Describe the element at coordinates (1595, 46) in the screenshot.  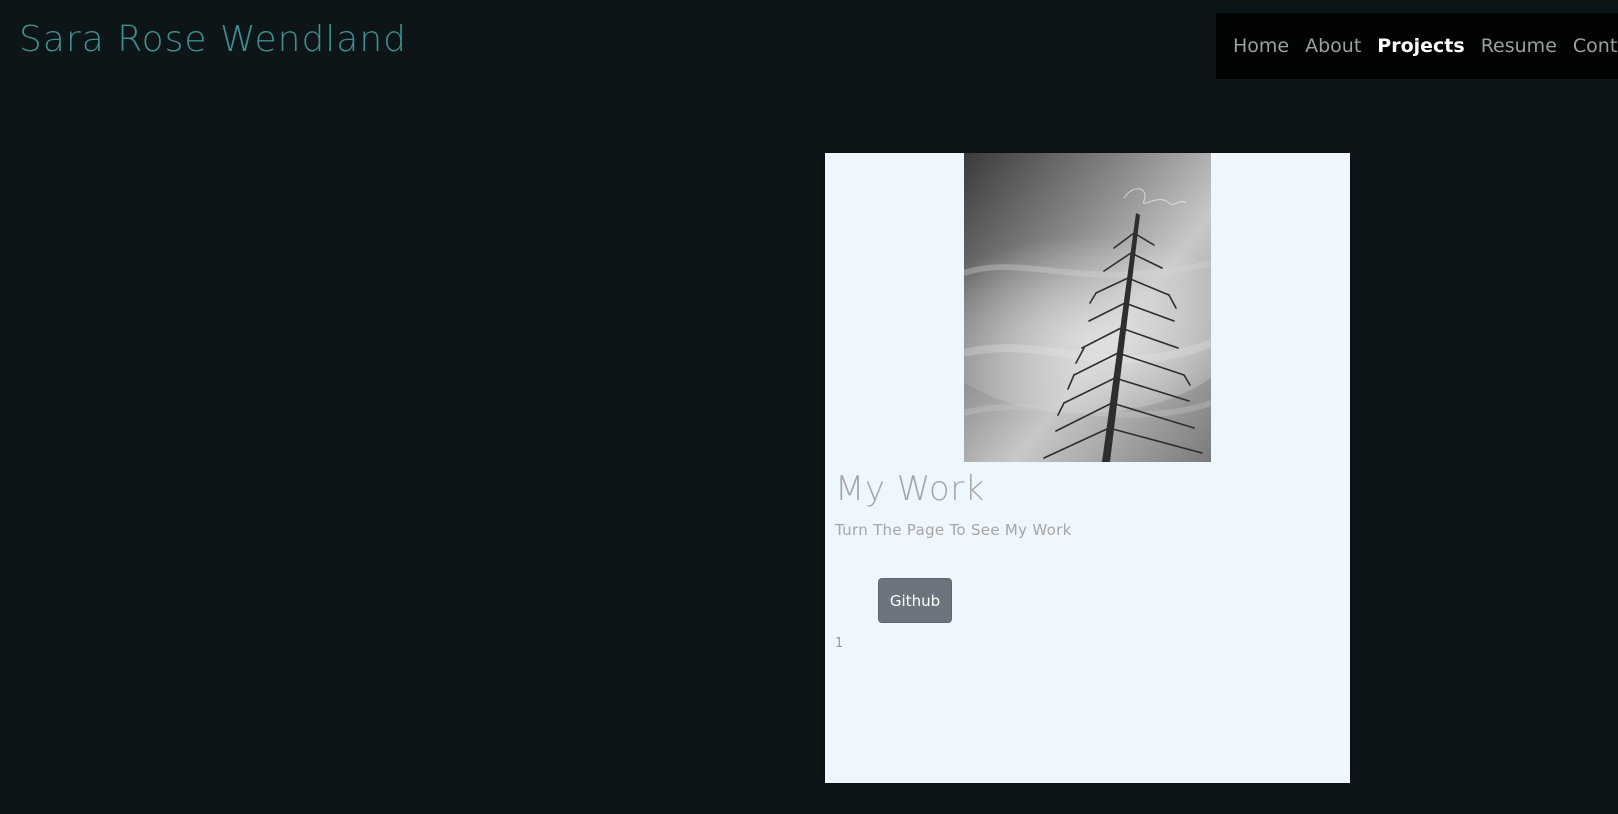
I see `nav-contact-link: Contact` at that location.